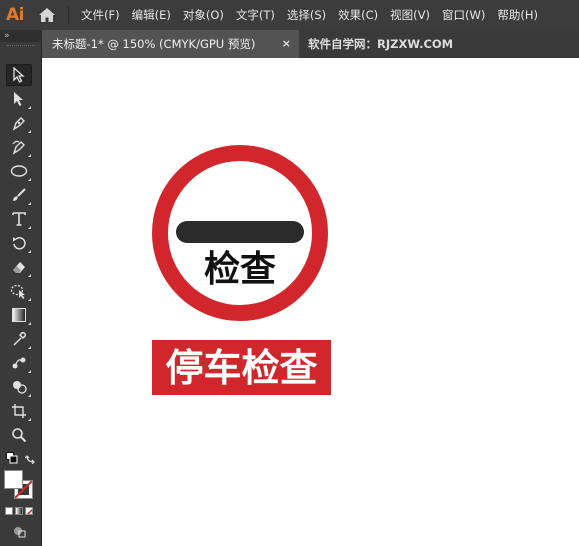  I want to click on tools-panel, so click(21, 294).